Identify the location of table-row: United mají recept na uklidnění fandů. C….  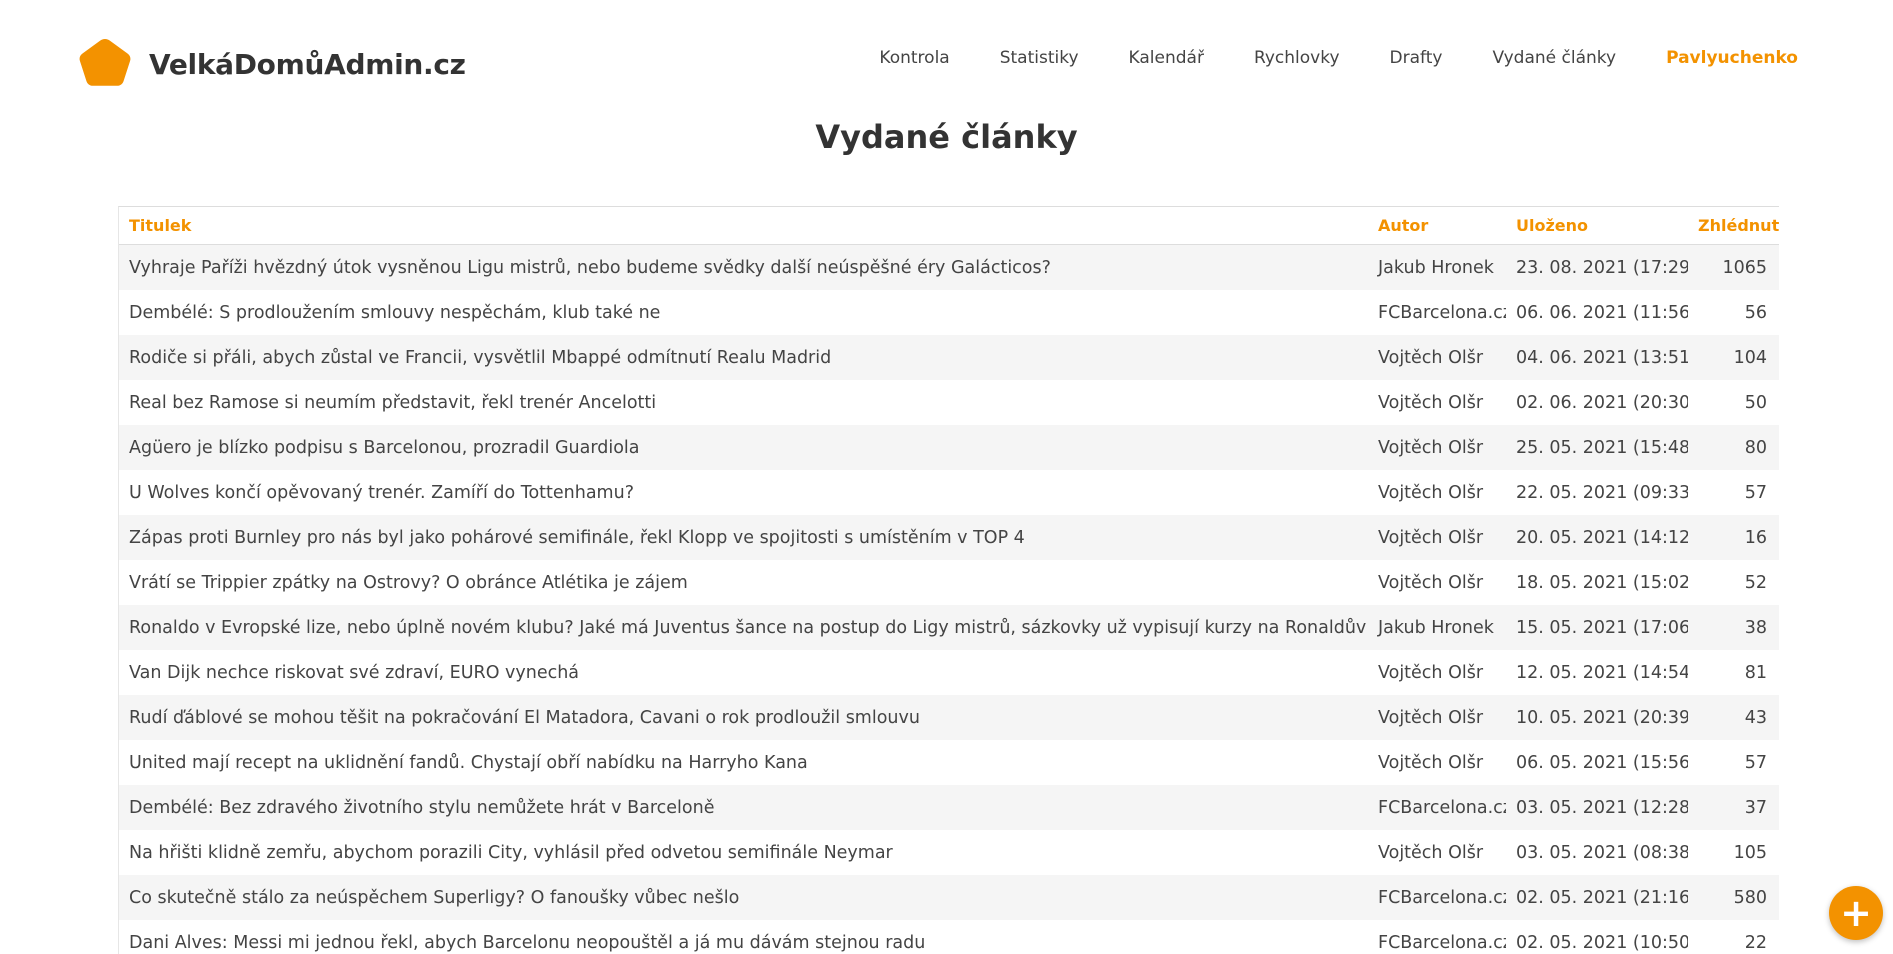
(949, 762).